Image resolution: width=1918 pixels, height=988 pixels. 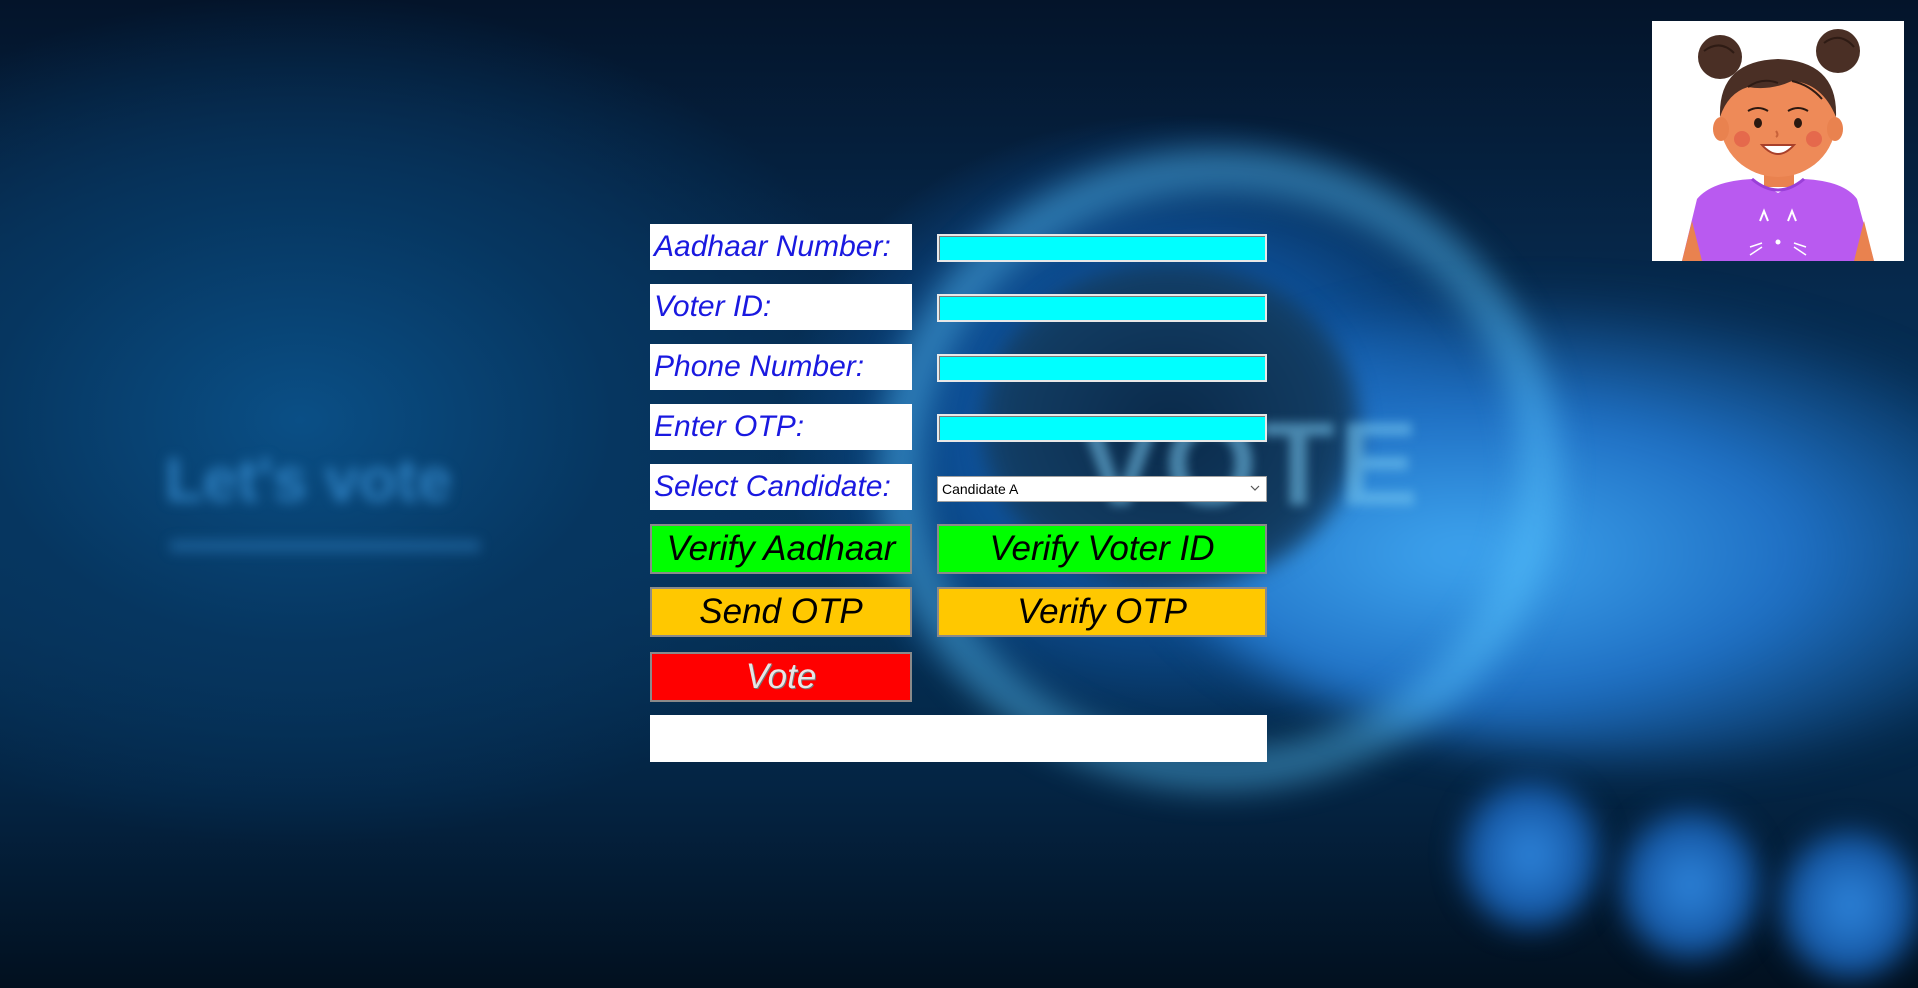 What do you see at coordinates (781, 427) in the screenshot?
I see `otp-label: Enter OTP:` at bounding box center [781, 427].